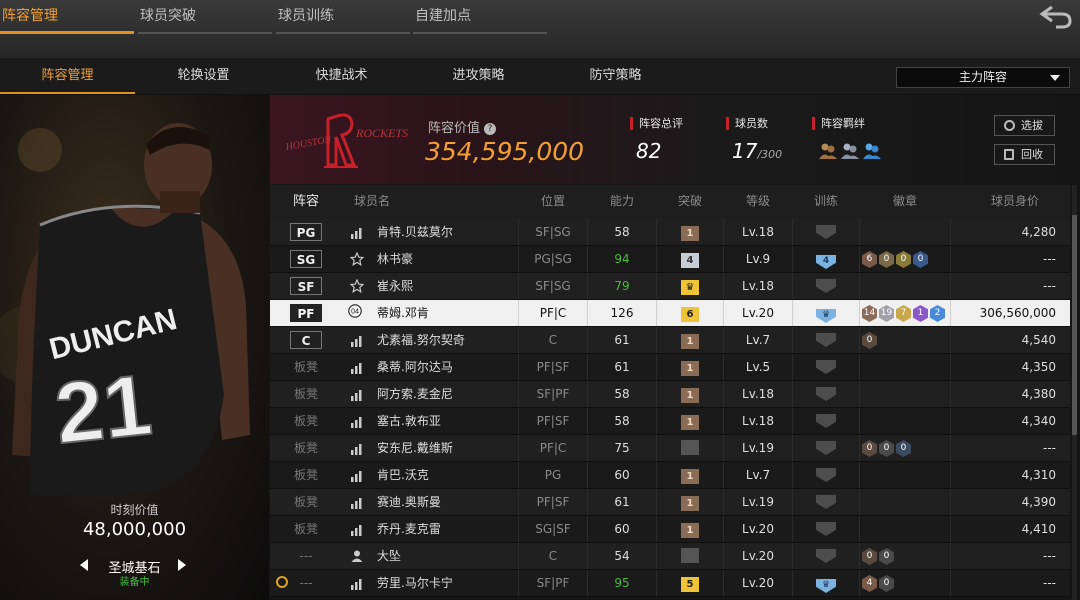 The width and height of the screenshot is (1080, 600). What do you see at coordinates (826, 201) in the screenshot?
I see `col-training: 训练` at bounding box center [826, 201].